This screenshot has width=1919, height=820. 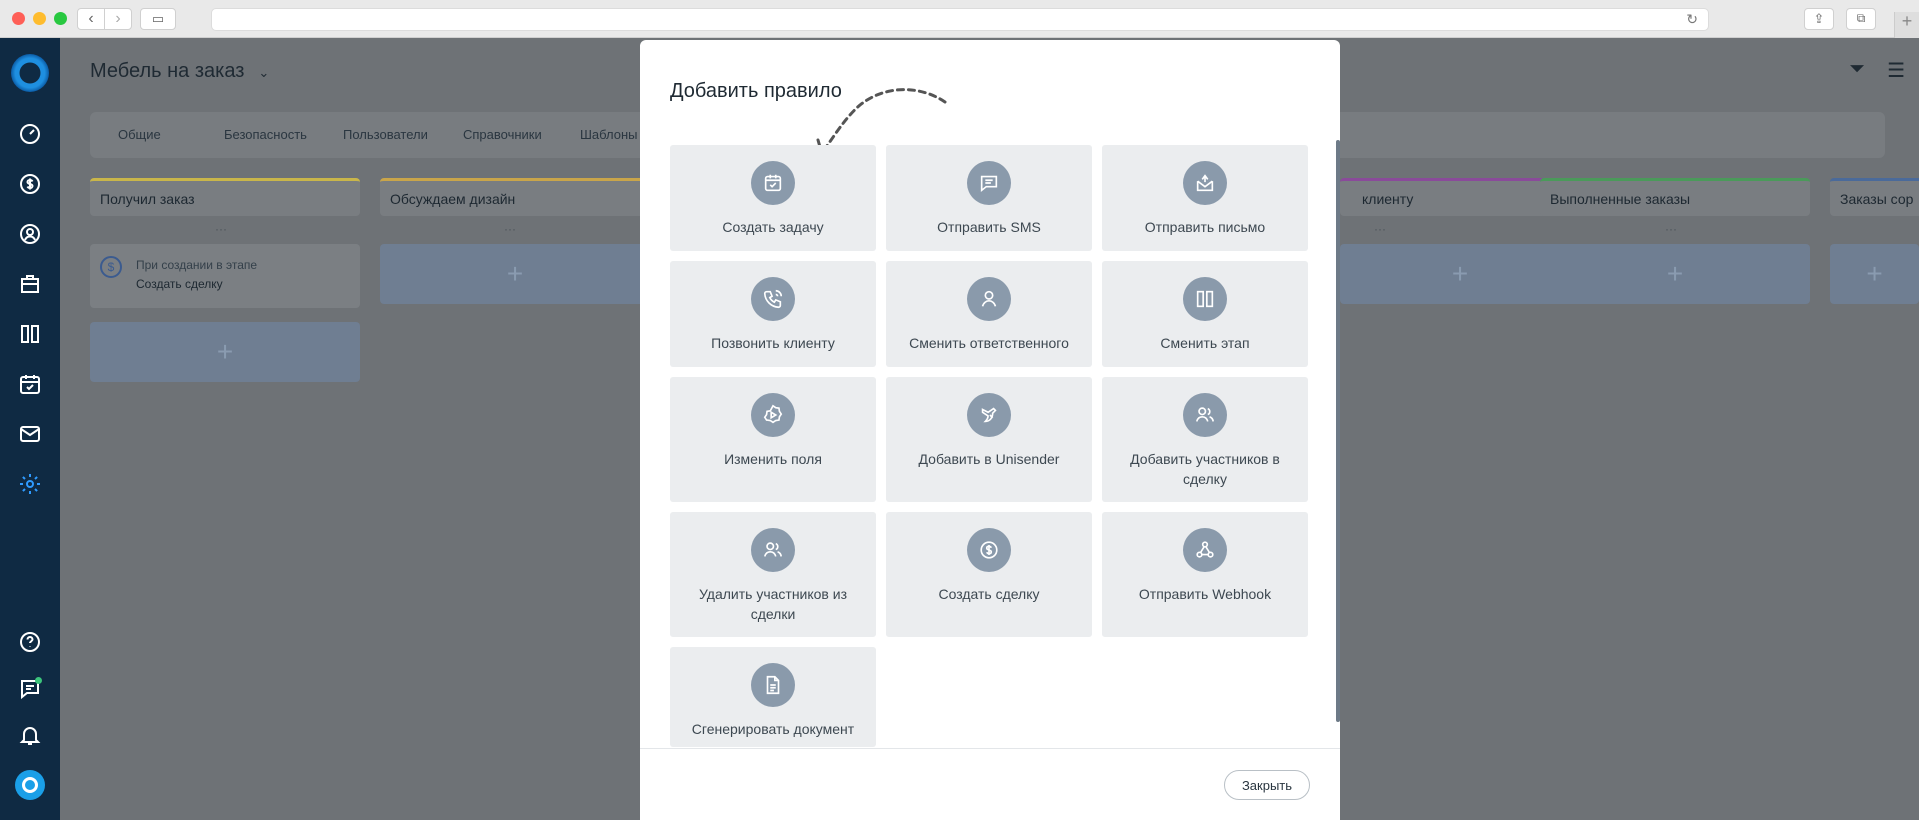 I want to click on trigger-card: $ При создании в этапе Создать сделку, so click(x=225, y=276).